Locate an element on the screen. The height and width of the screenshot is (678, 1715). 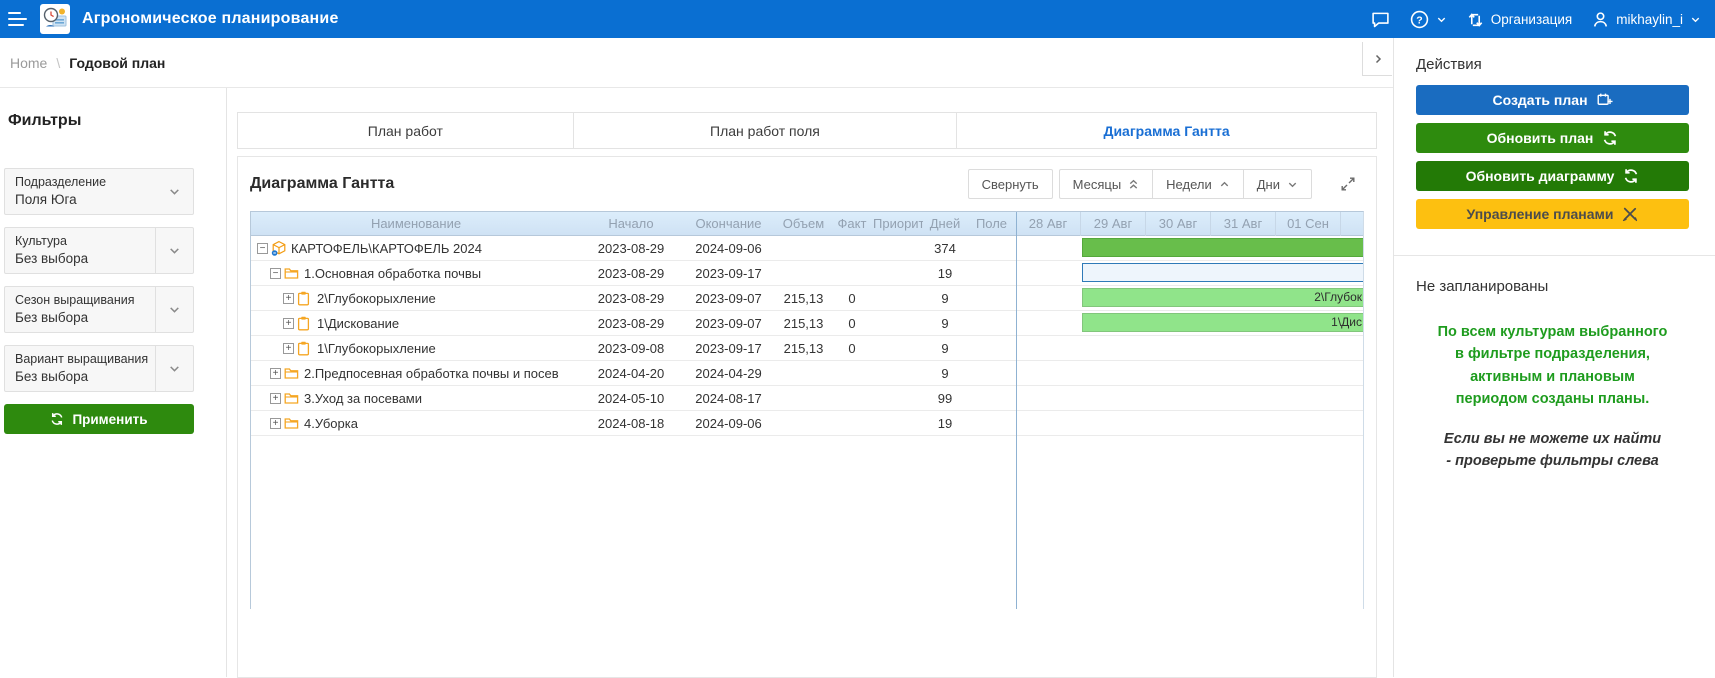
breadcrumb-home: Home is located at coordinates (28, 63).